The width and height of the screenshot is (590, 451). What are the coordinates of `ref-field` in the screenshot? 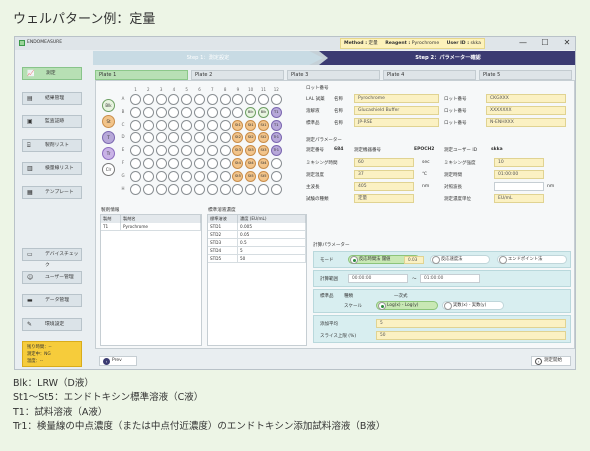 It's located at (519, 186).